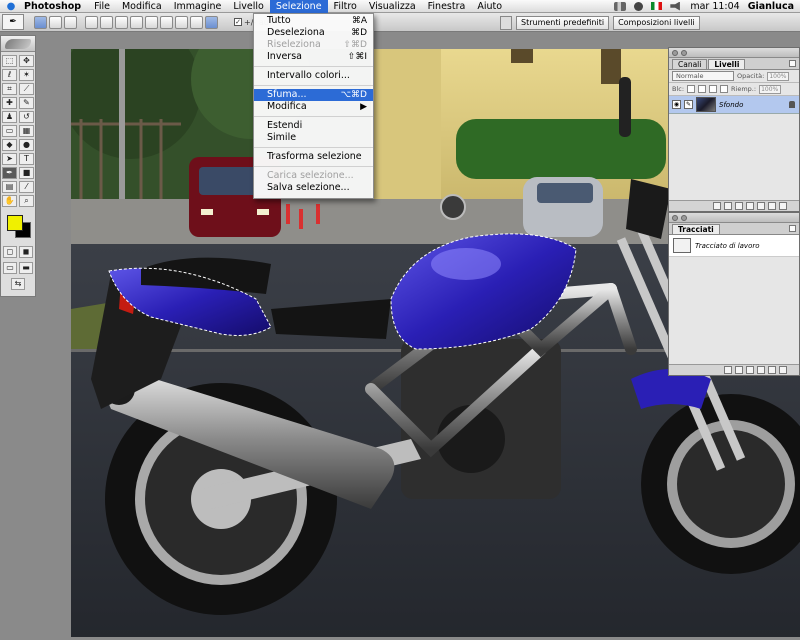 This screenshot has height=640, width=800. I want to click on menubar-user: Gianluca, so click(771, 6).